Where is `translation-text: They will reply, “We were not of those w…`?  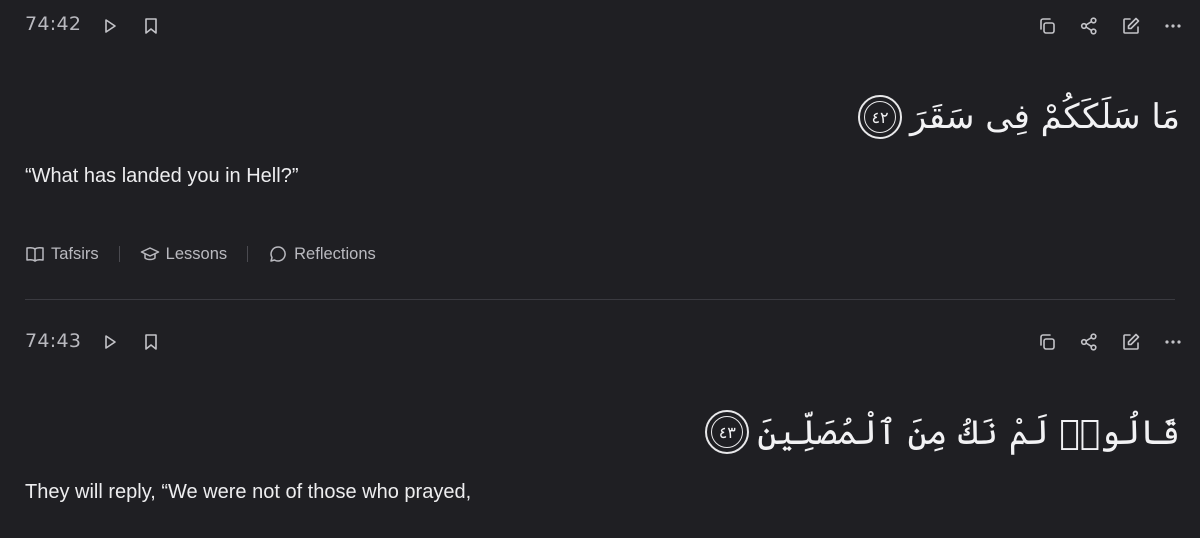
translation-text: They will reply, “We were not of those w… is located at coordinates (248, 492).